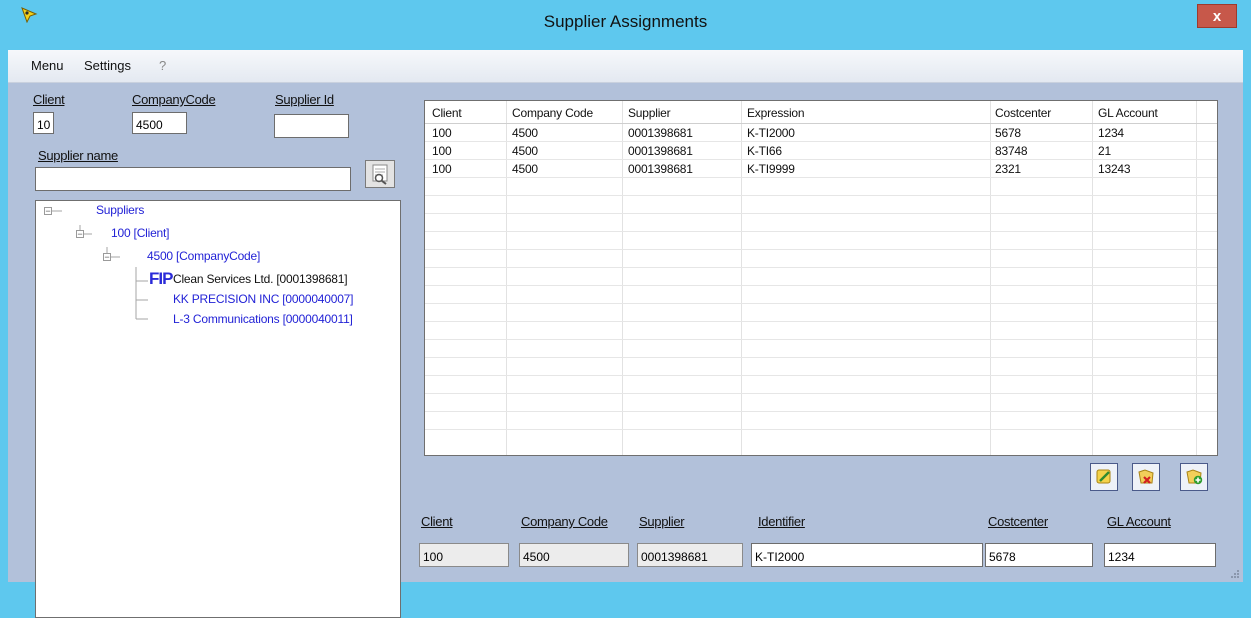 The height and width of the screenshot is (618, 1251). Describe the element at coordinates (1008, 169) in the screenshot. I see `grid-cell: 2321` at that location.